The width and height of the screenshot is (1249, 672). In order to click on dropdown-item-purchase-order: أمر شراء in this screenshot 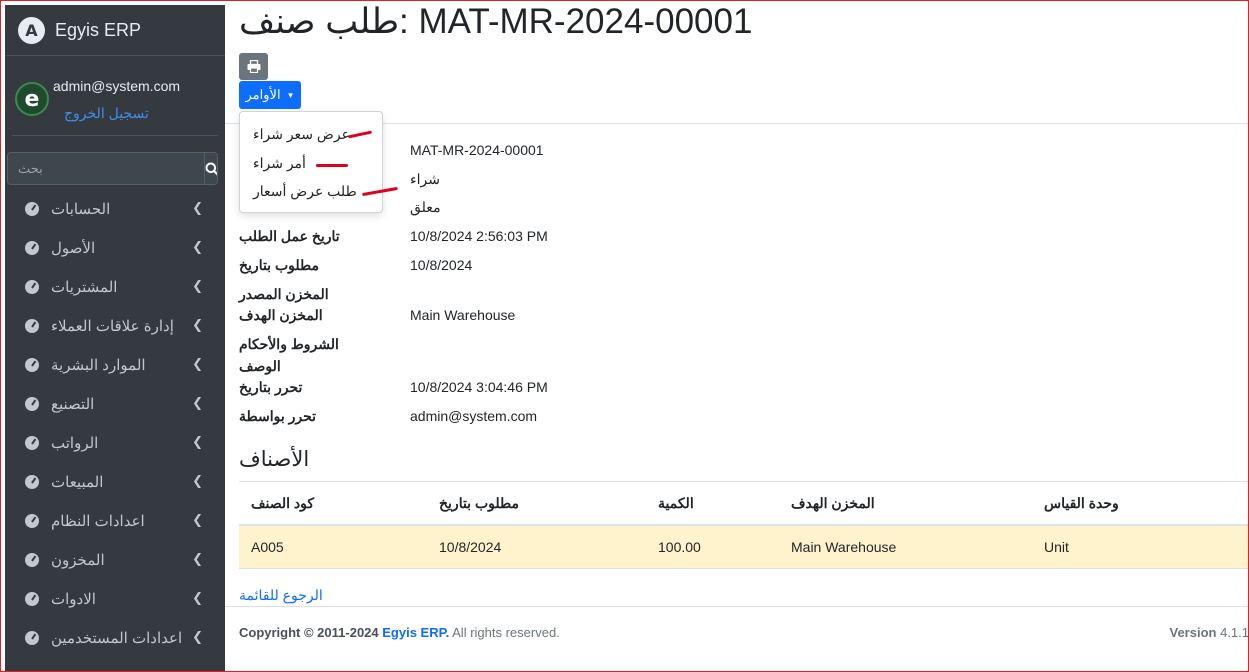, I will do `click(279, 163)`.